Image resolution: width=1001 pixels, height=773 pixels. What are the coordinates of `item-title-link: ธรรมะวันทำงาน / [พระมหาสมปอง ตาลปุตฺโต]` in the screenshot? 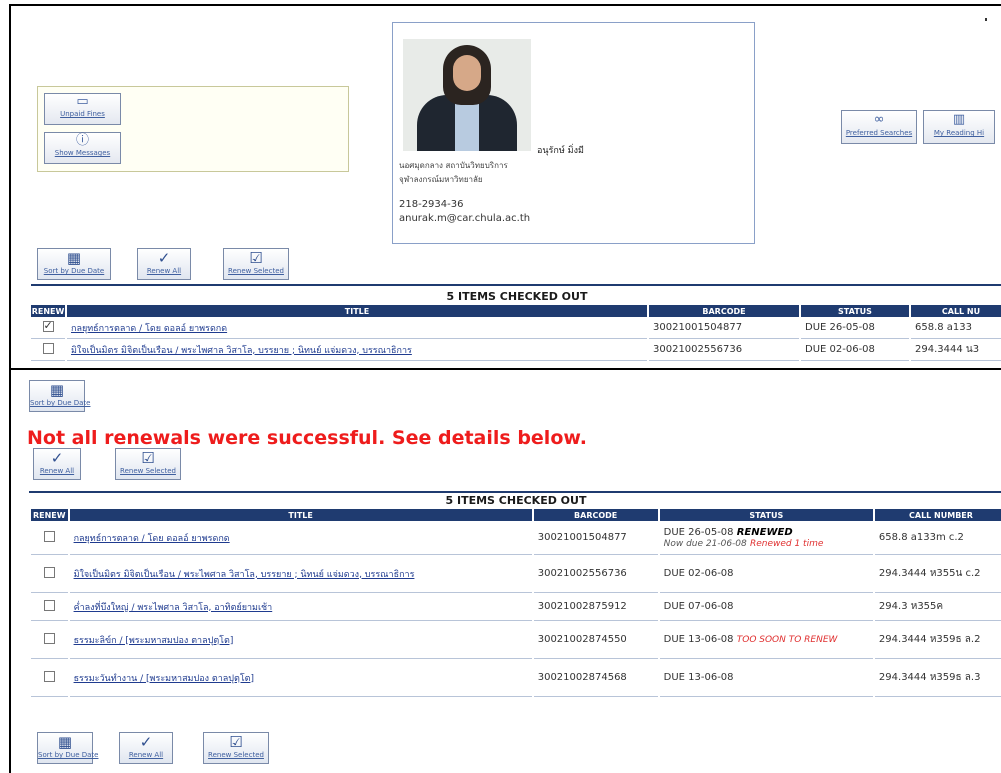 It's located at (164, 679).